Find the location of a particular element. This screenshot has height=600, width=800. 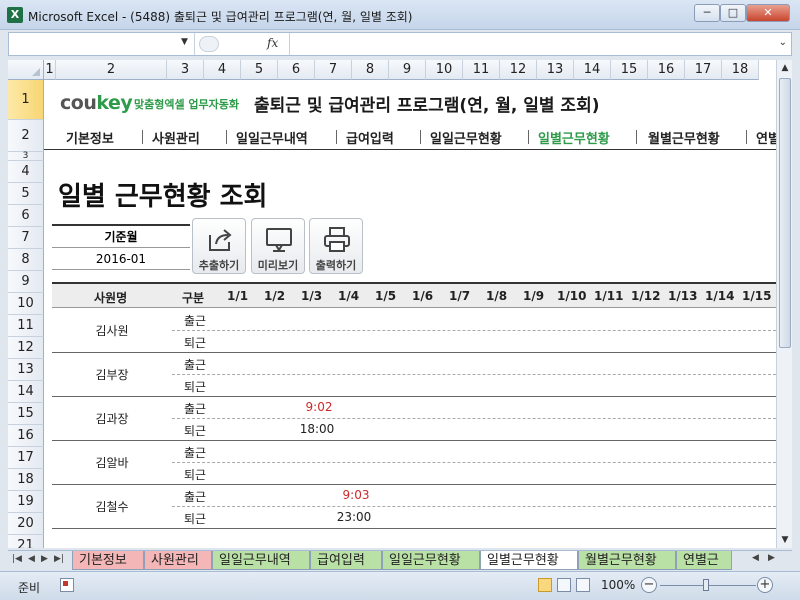

scroll-left-icon: ◀ is located at coordinates (755, 558).